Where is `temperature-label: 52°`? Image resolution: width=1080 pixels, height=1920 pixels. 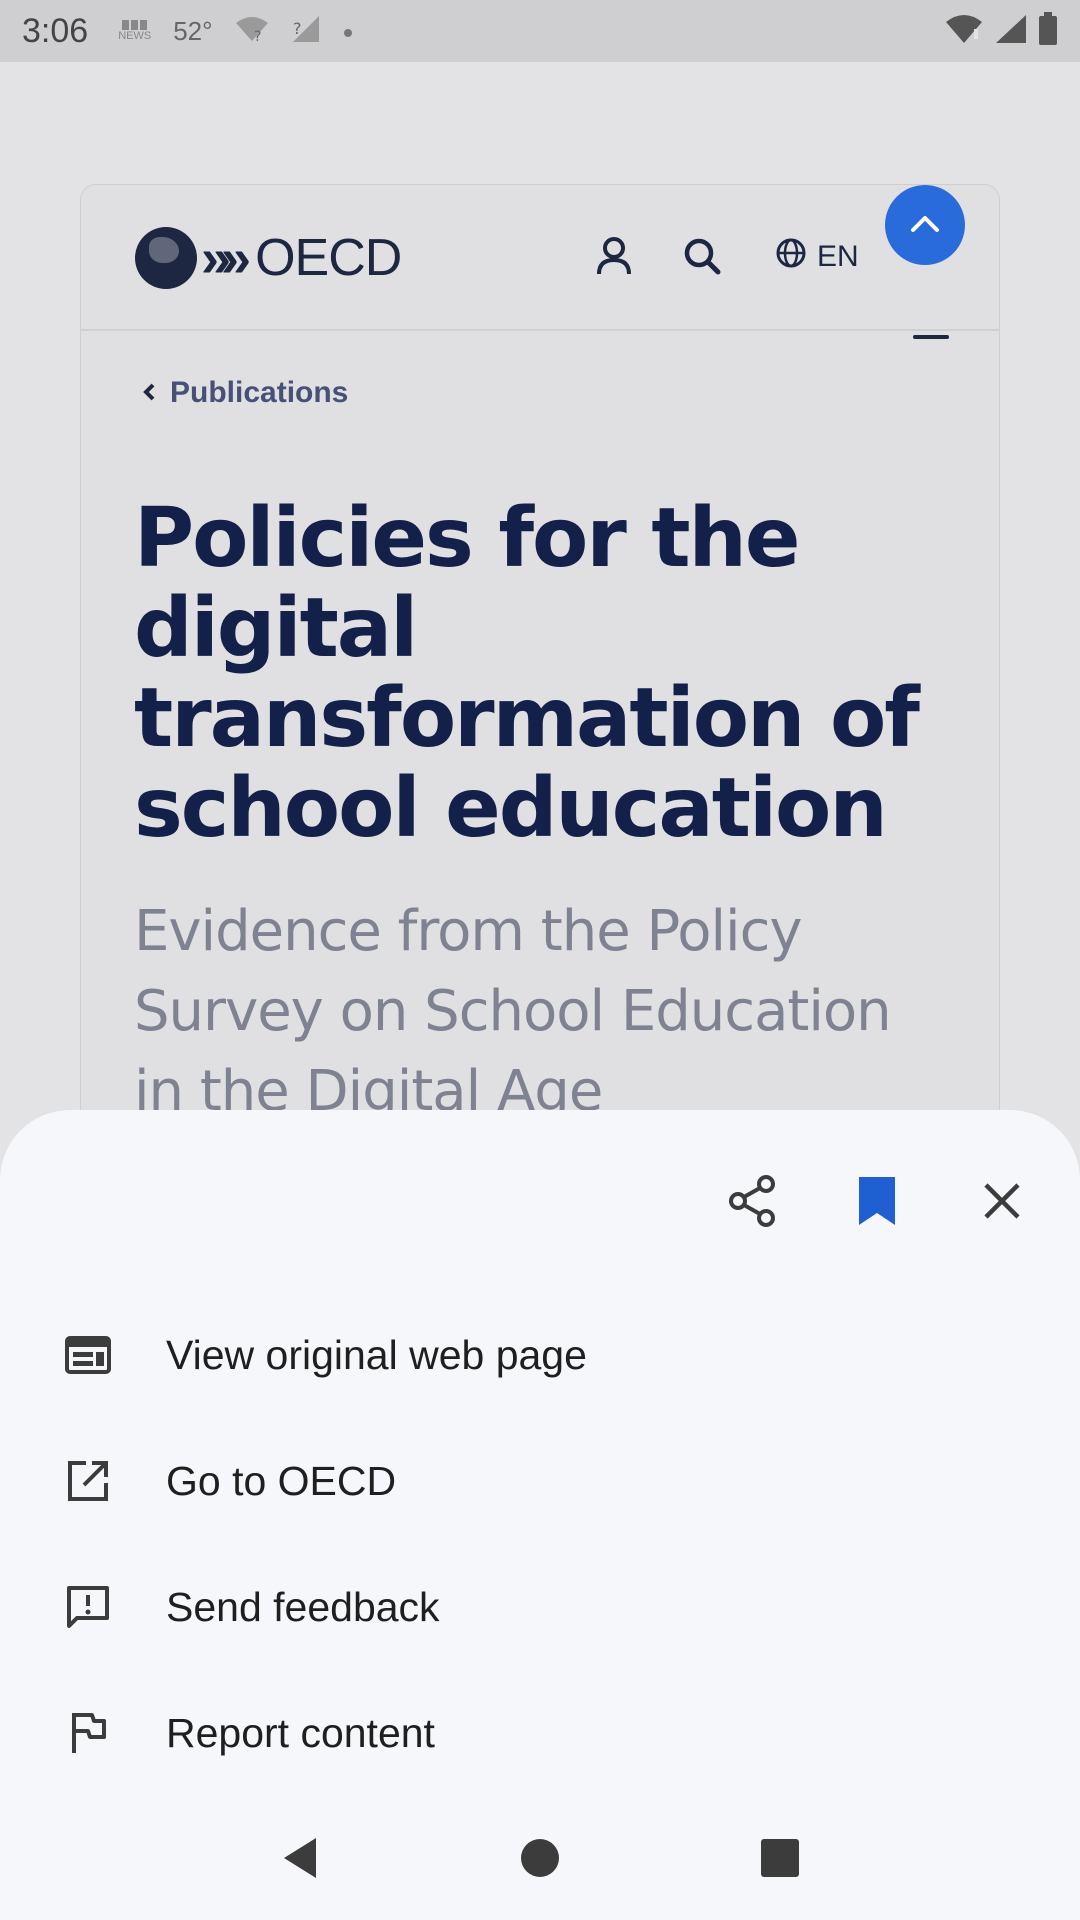 temperature-label: 52° is located at coordinates (193, 30).